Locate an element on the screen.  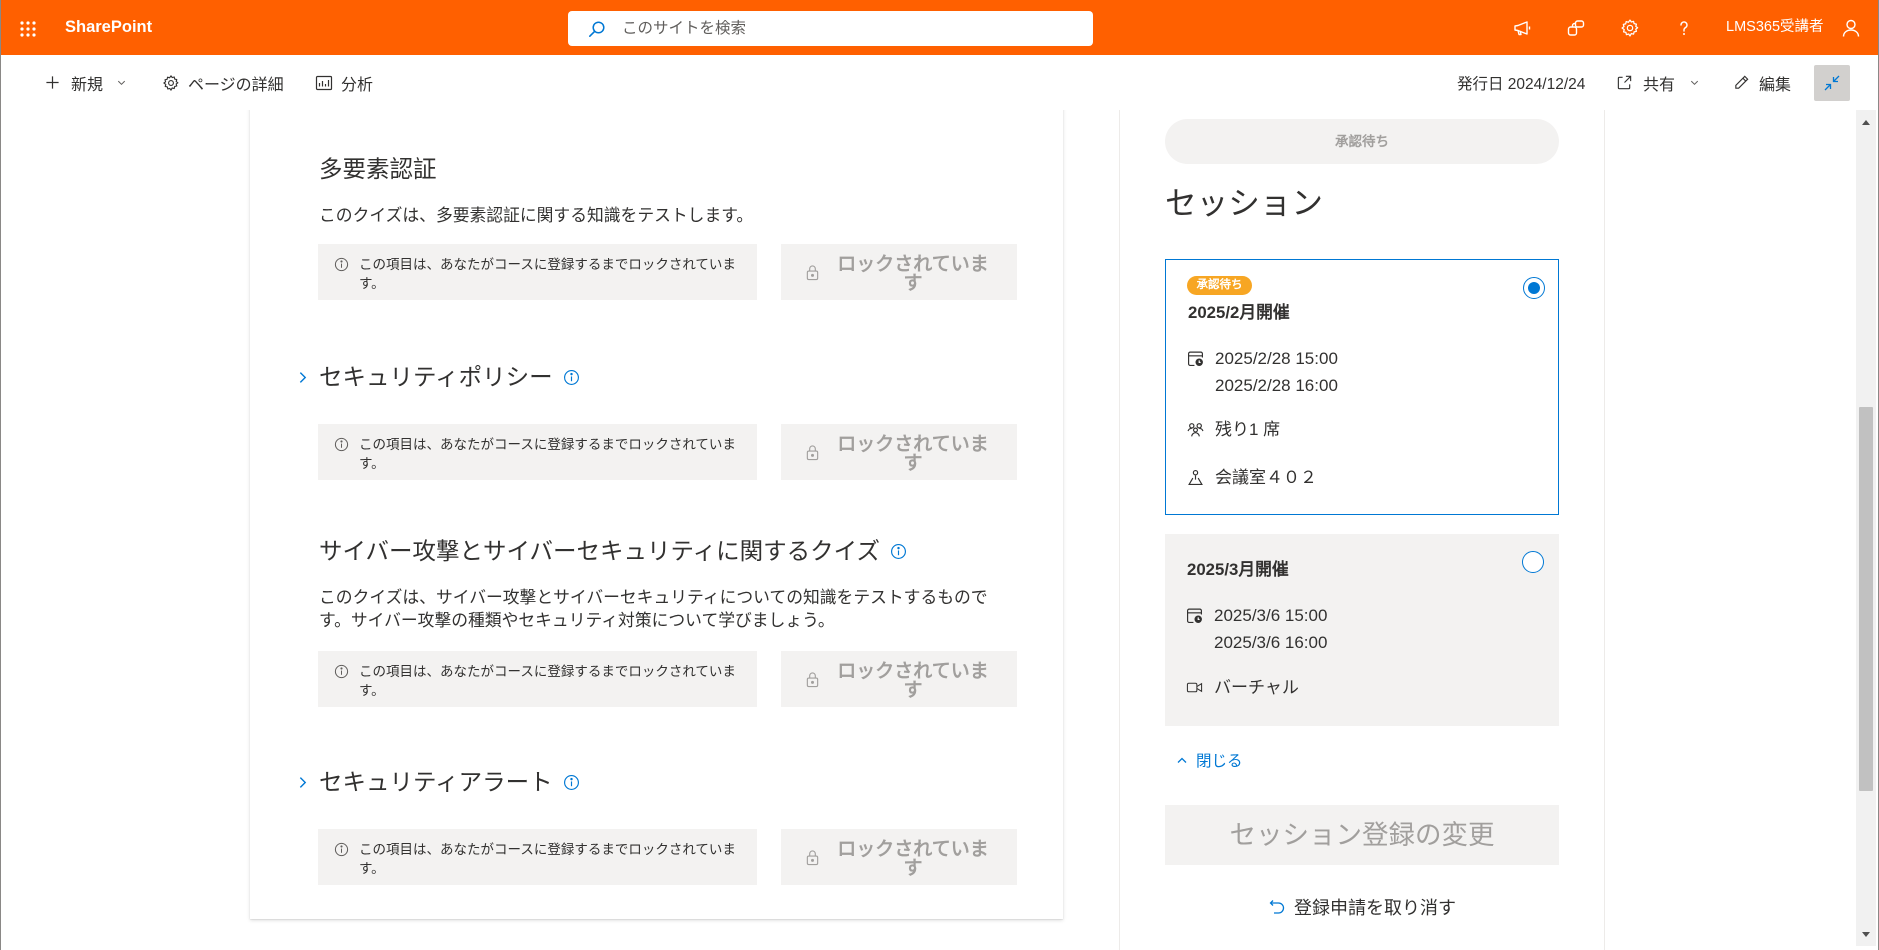
suite-bar: SharePoint LMS365受講者 is located at coordinates (939, 27).